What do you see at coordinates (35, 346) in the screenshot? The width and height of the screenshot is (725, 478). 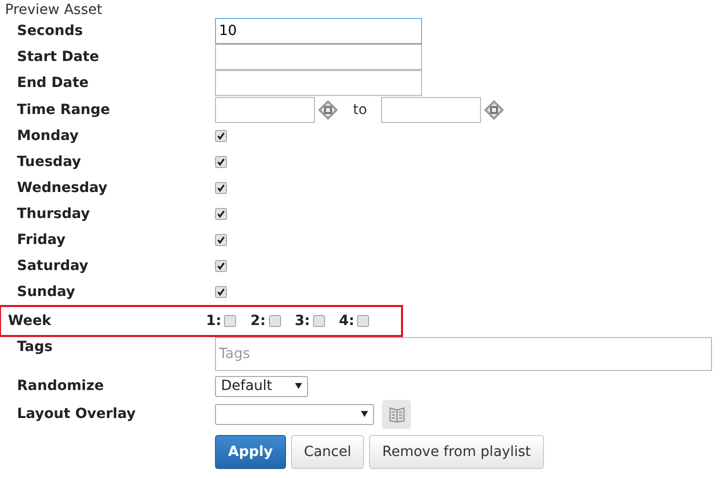 I see `field-label: Tags` at bounding box center [35, 346].